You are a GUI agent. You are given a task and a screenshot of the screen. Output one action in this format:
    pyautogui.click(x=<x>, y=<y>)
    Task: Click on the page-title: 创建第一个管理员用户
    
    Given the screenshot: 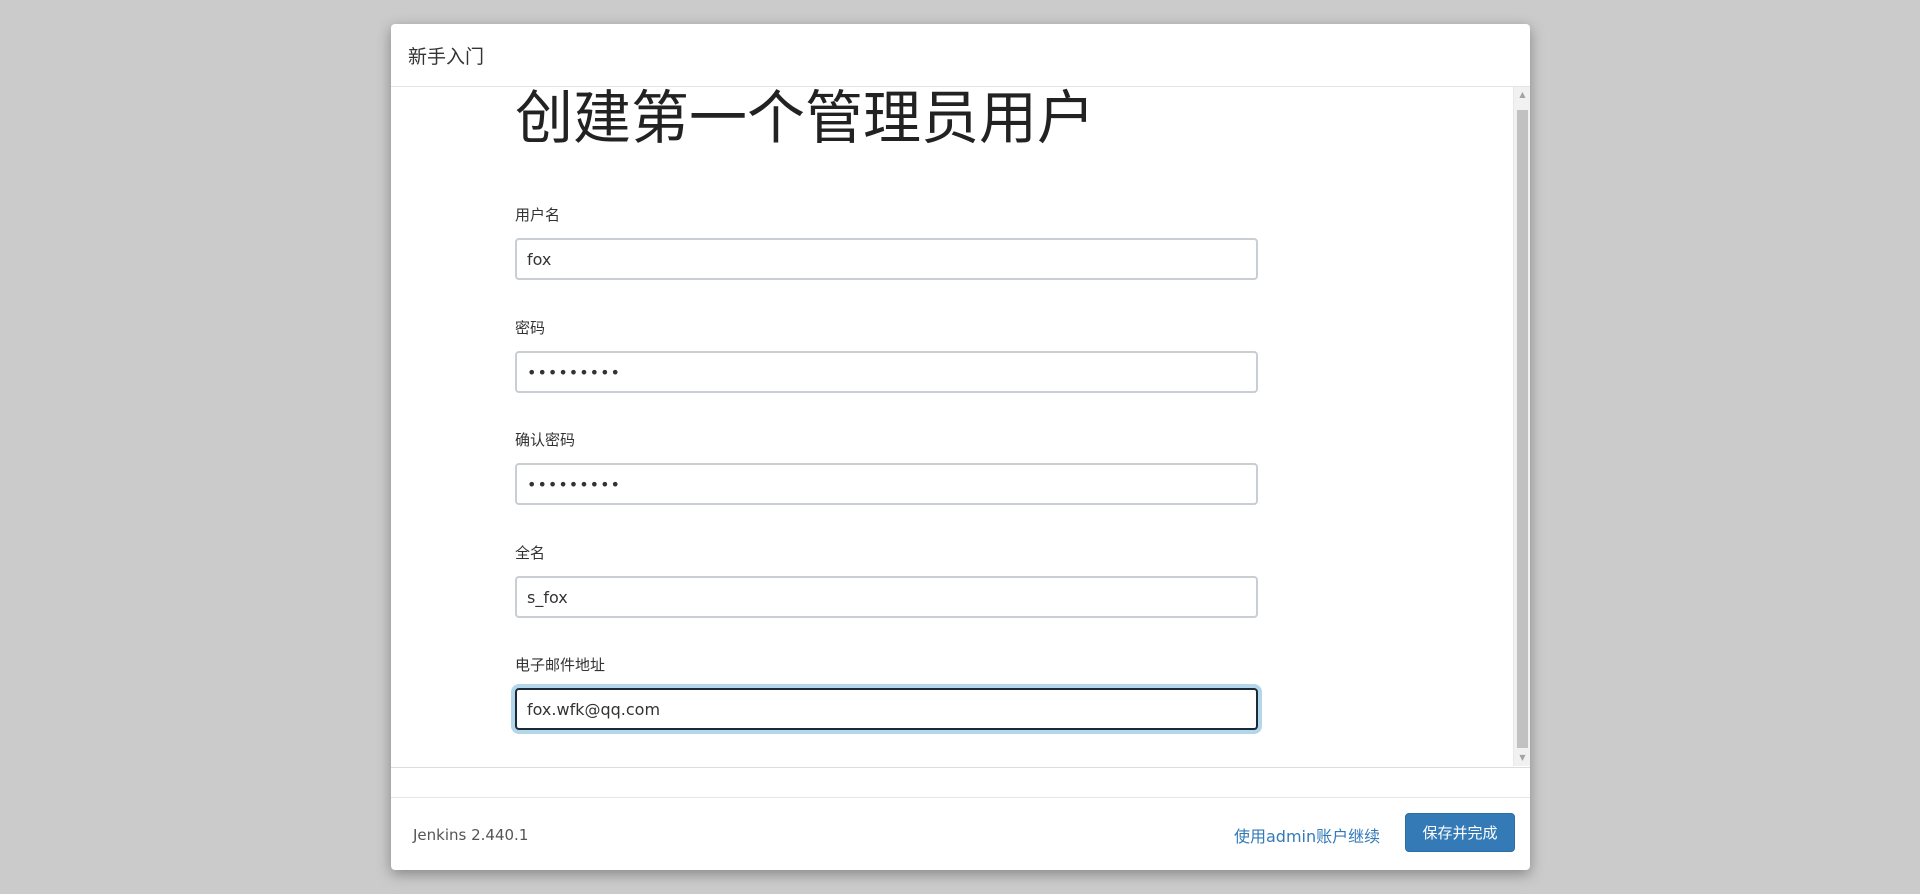 What is the action you would take?
    pyautogui.click(x=805, y=119)
    